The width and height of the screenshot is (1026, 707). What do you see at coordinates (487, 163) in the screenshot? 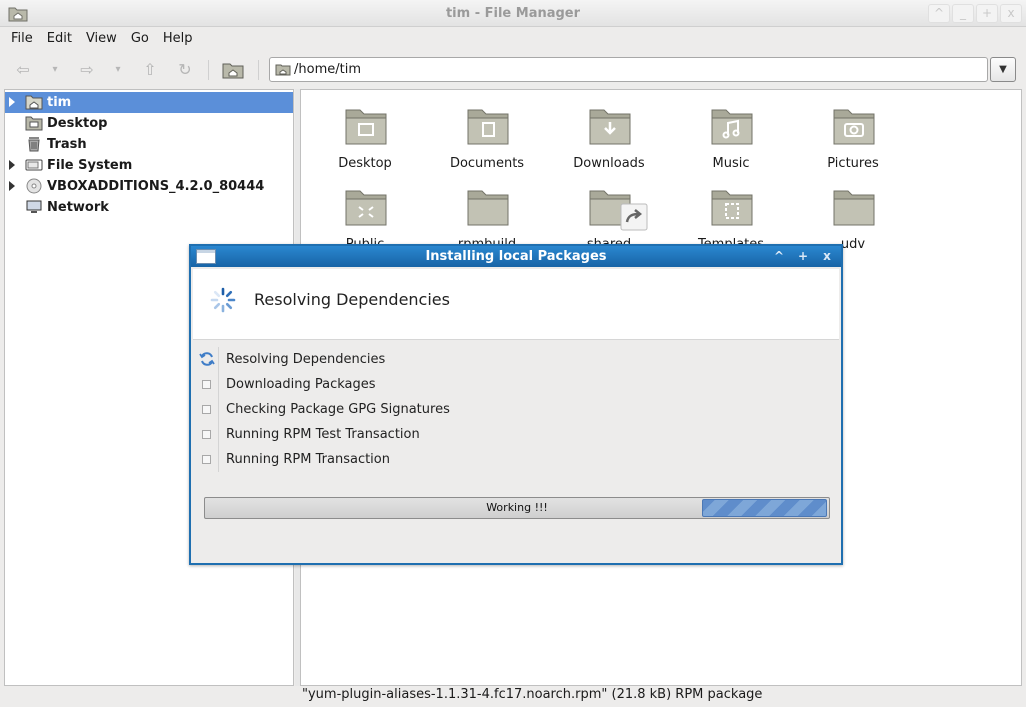
I see `file-item-label: Documents` at bounding box center [487, 163].